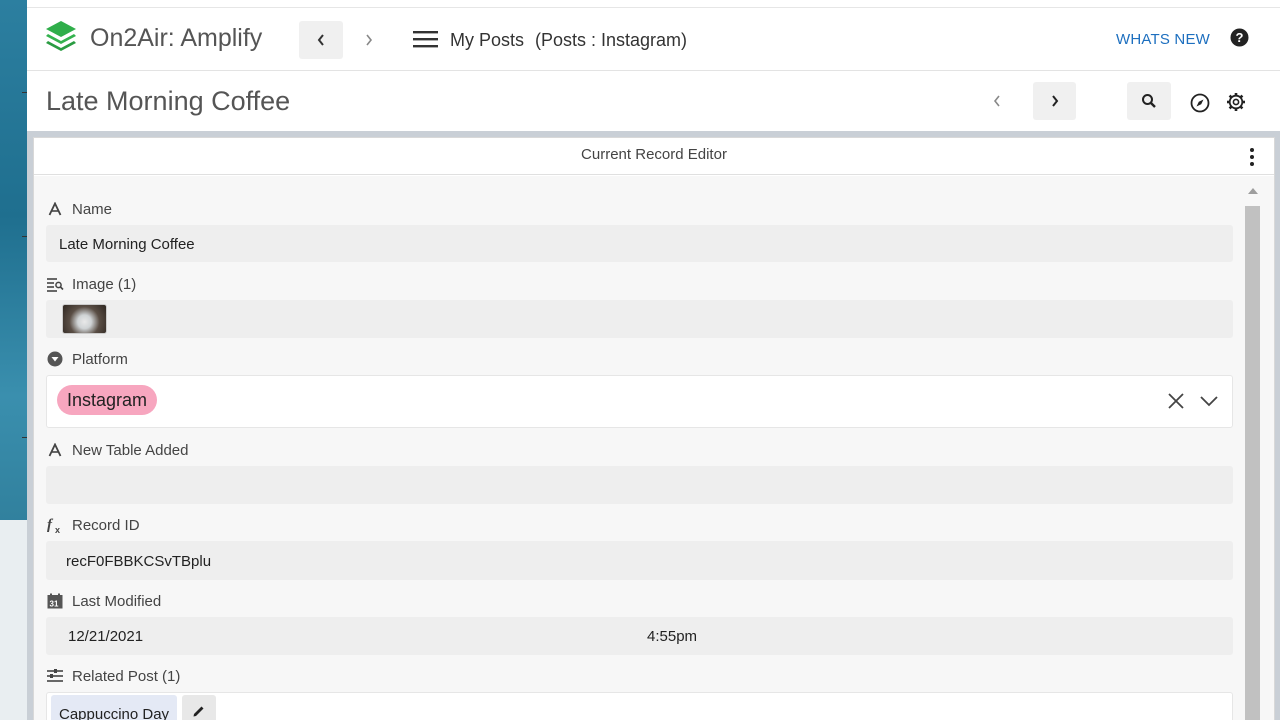 This screenshot has height=720, width=1280. What do you see at coordinates (1209, 401) in the screenshot?
I see `chevron-down-icon` at bounding box center [1209, 401].